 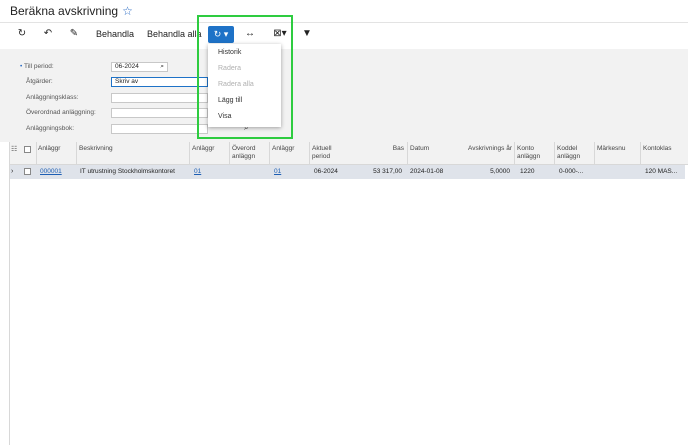 What do you see at coordinates (657, 149) in the screenshot?
I see `col-account-class: Kontoklas` at bounding box center [657, 149].